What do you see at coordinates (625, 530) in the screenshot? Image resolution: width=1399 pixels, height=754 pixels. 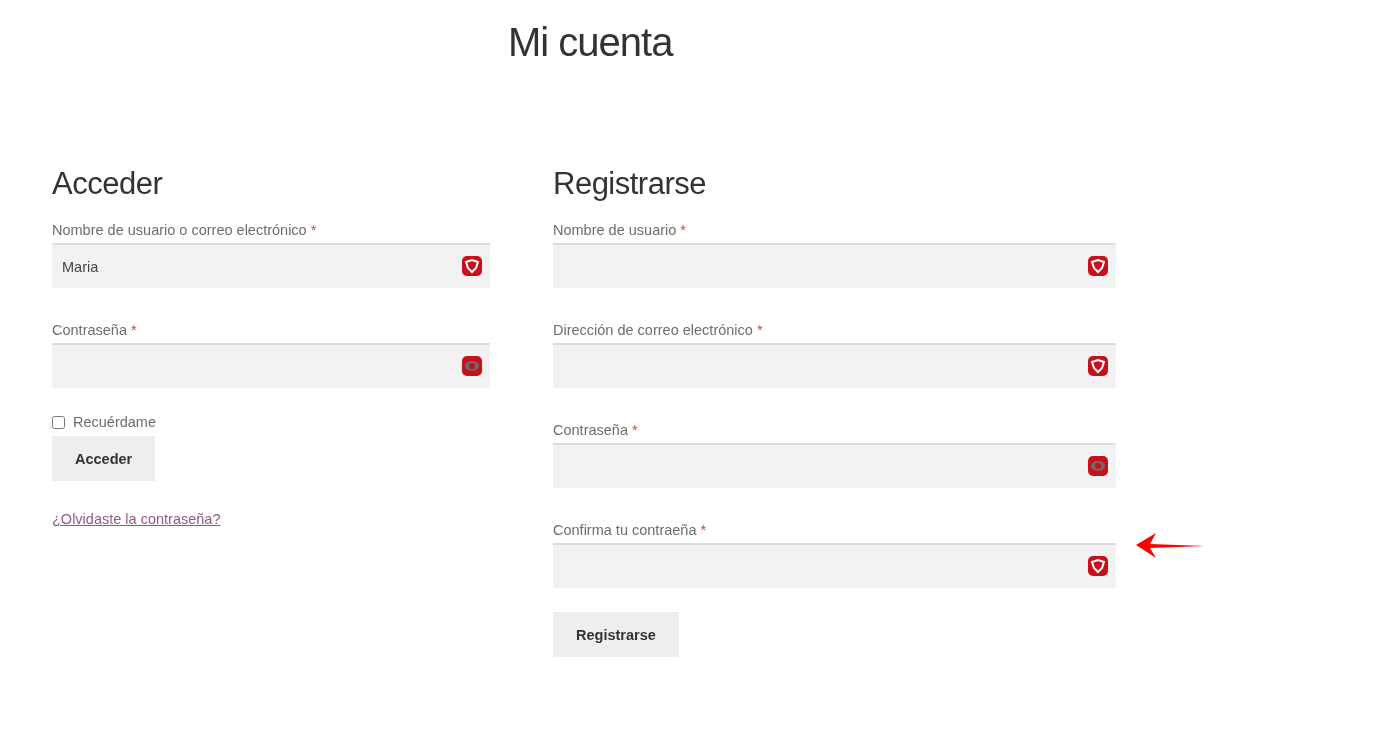 I see `field-label: Confirma tu contraeña` at bounding box center [625, 530].